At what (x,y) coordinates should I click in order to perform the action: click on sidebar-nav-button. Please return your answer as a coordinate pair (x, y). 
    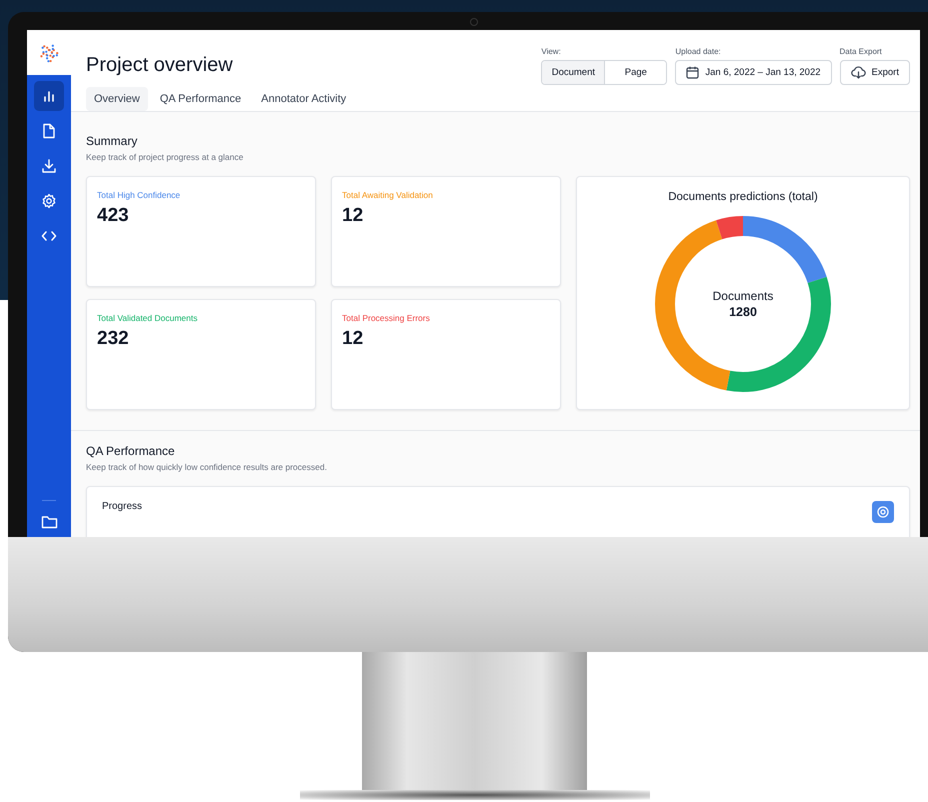
    Looking at the image, I should click on (49, 96).